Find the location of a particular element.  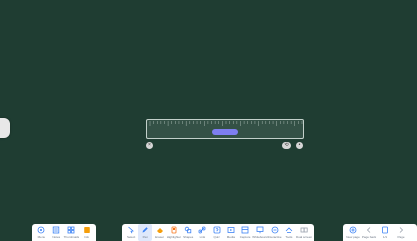

capture-icon is located at coordinates (245, 230).